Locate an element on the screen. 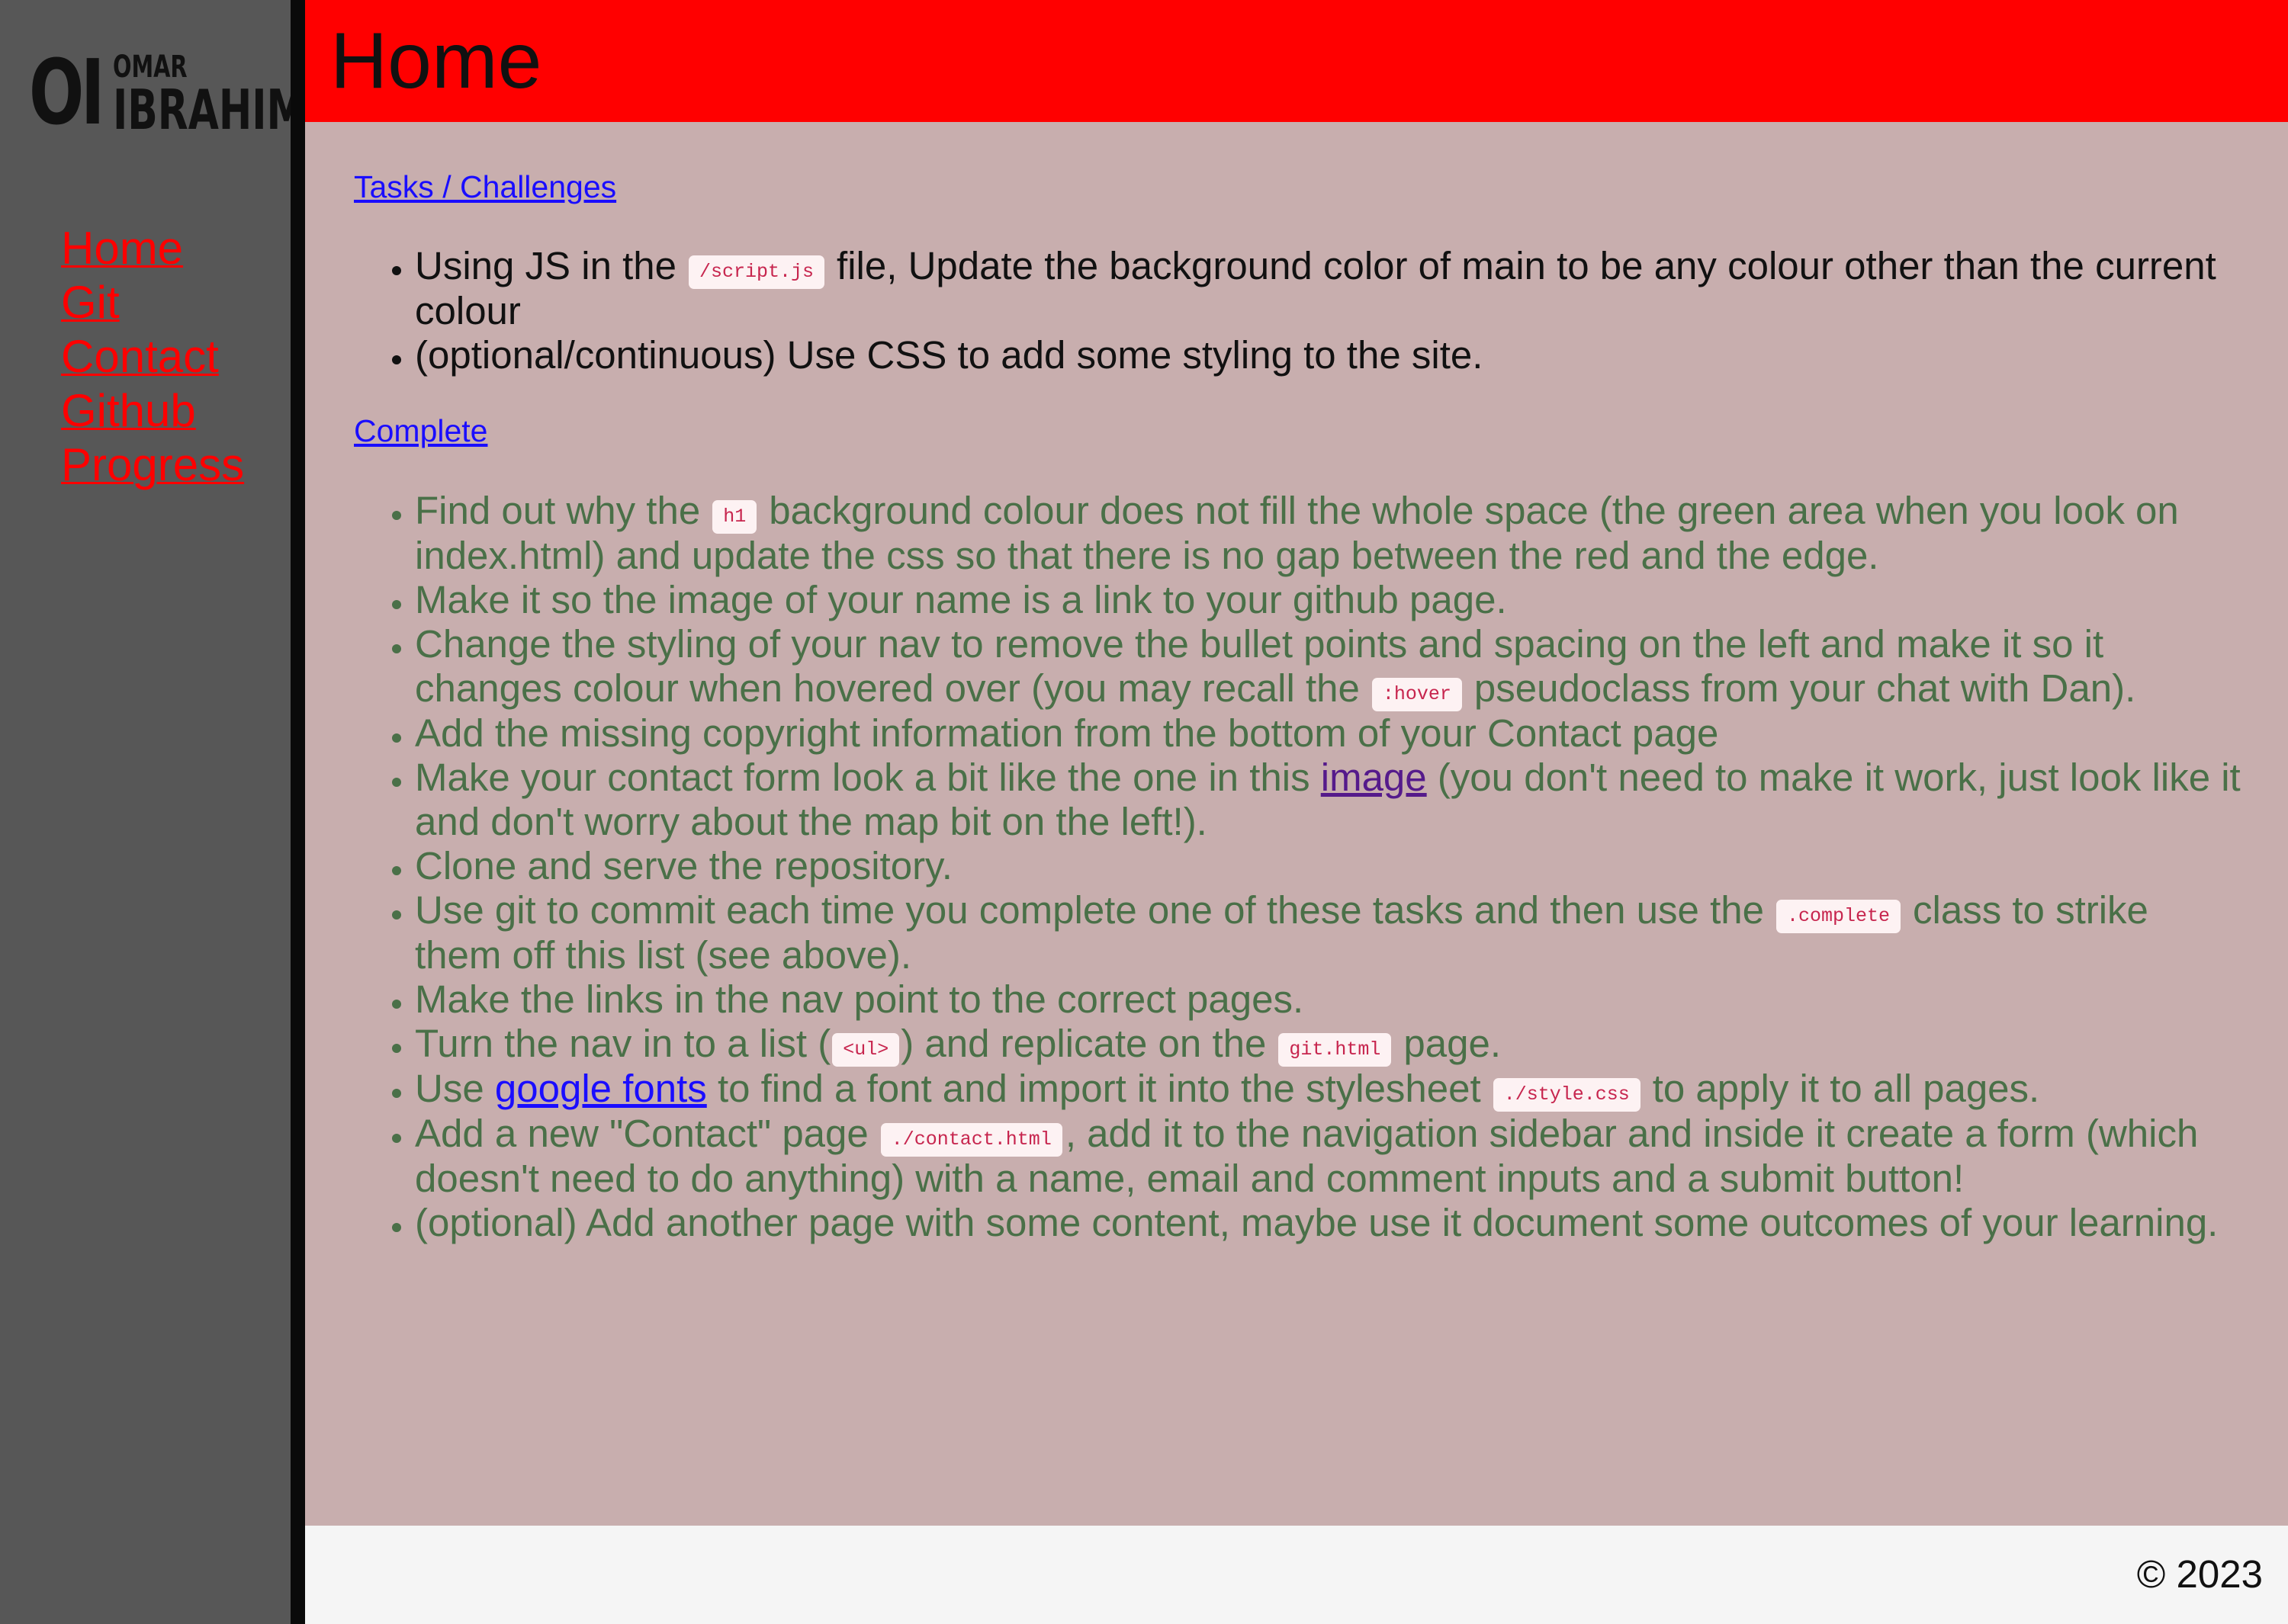 Image resolution: width=2288 pixels, height=1624 pixels. code-snippet: ./style.css is located at coordinates (1567, 1095).